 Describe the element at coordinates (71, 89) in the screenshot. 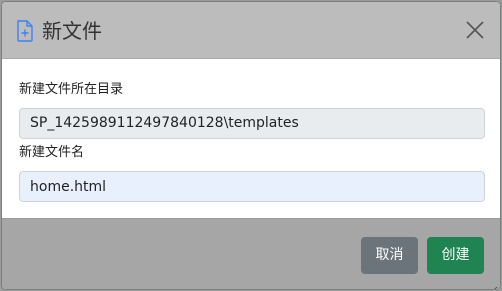

I see `directory-label: 新建文件所在目录` at that location.